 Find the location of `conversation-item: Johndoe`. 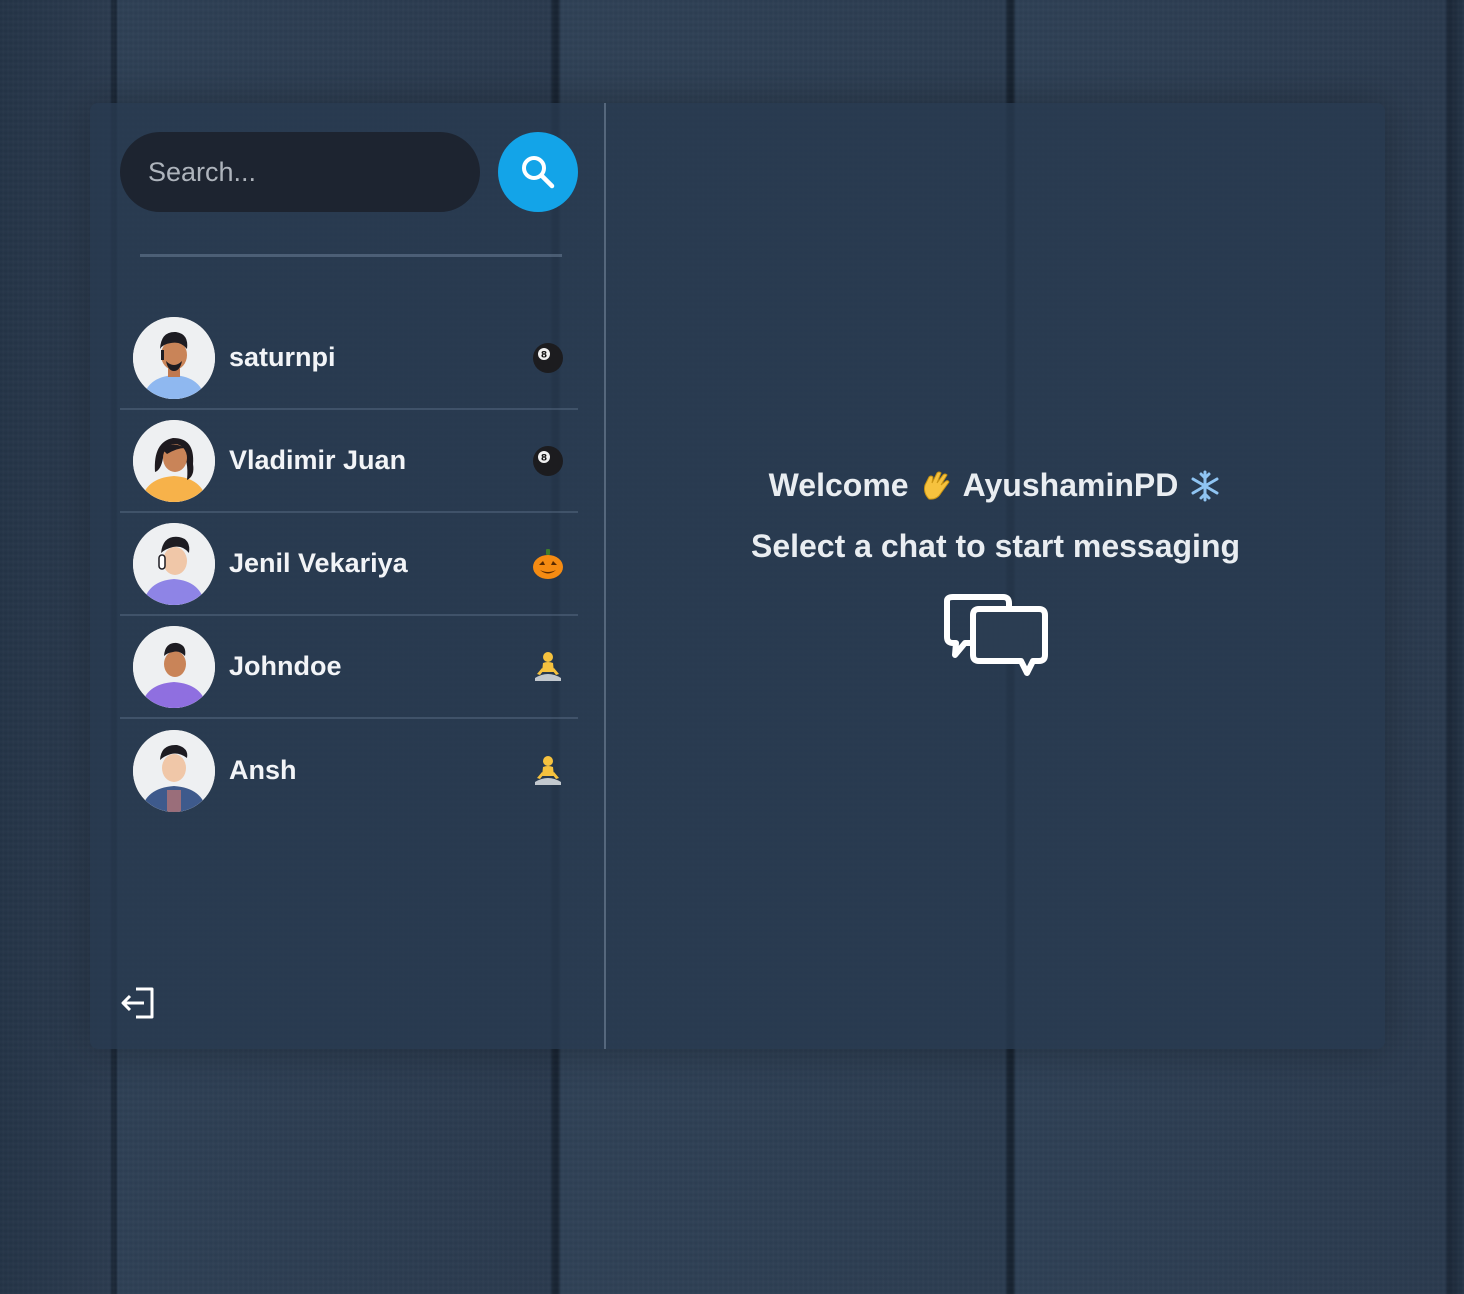

conversation-item: Johndoe is located at coordinates (349, 667).